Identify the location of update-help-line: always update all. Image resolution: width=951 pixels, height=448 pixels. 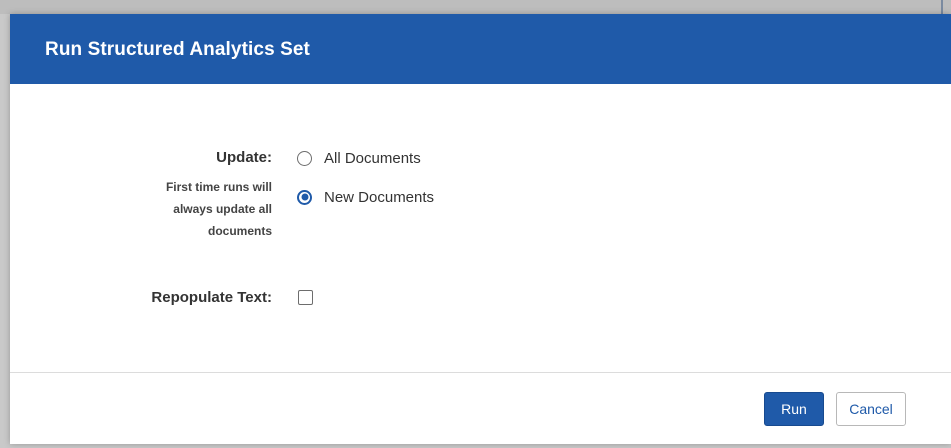
(222, 209).